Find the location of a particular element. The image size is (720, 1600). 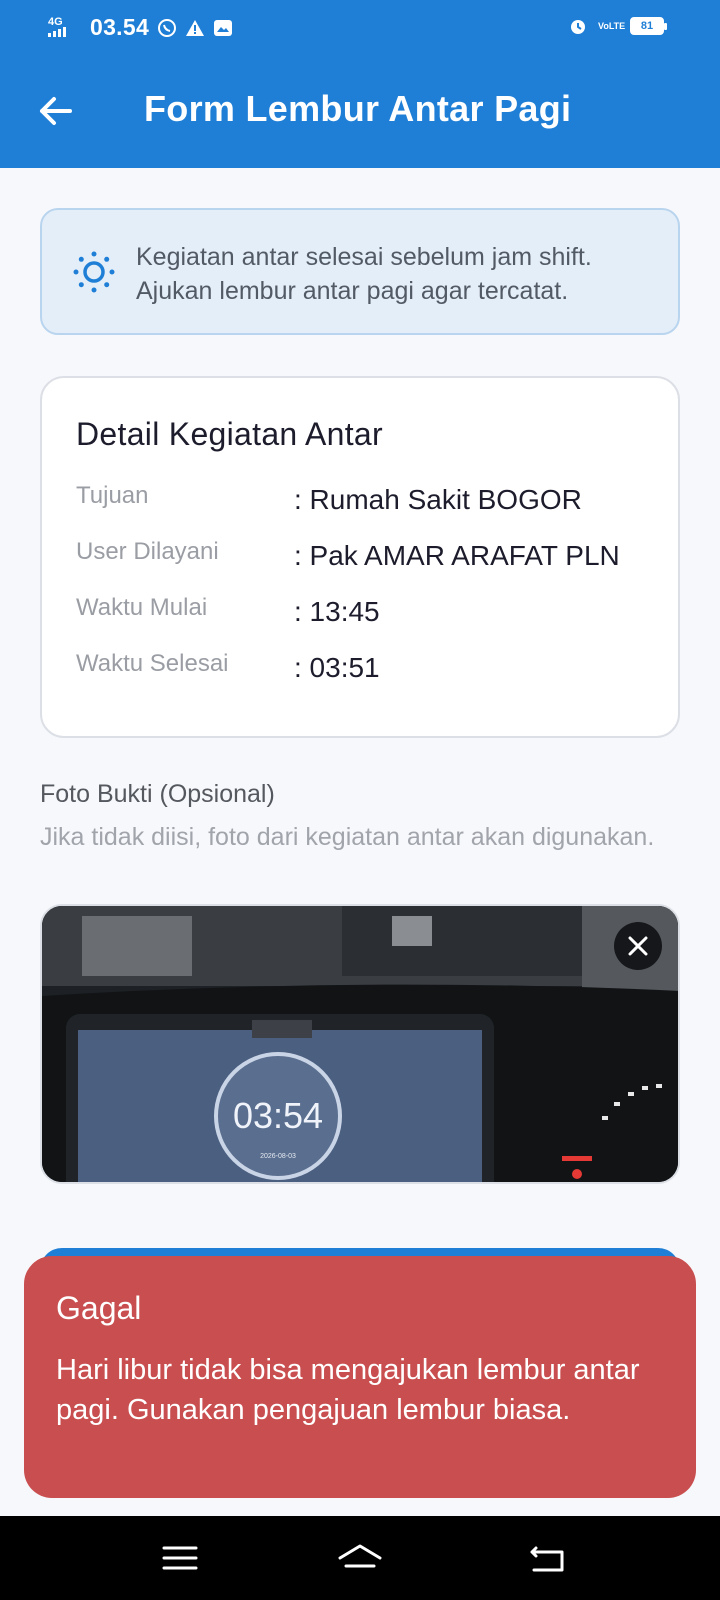

system-nav-bar is located at coordinates (360, 1558).